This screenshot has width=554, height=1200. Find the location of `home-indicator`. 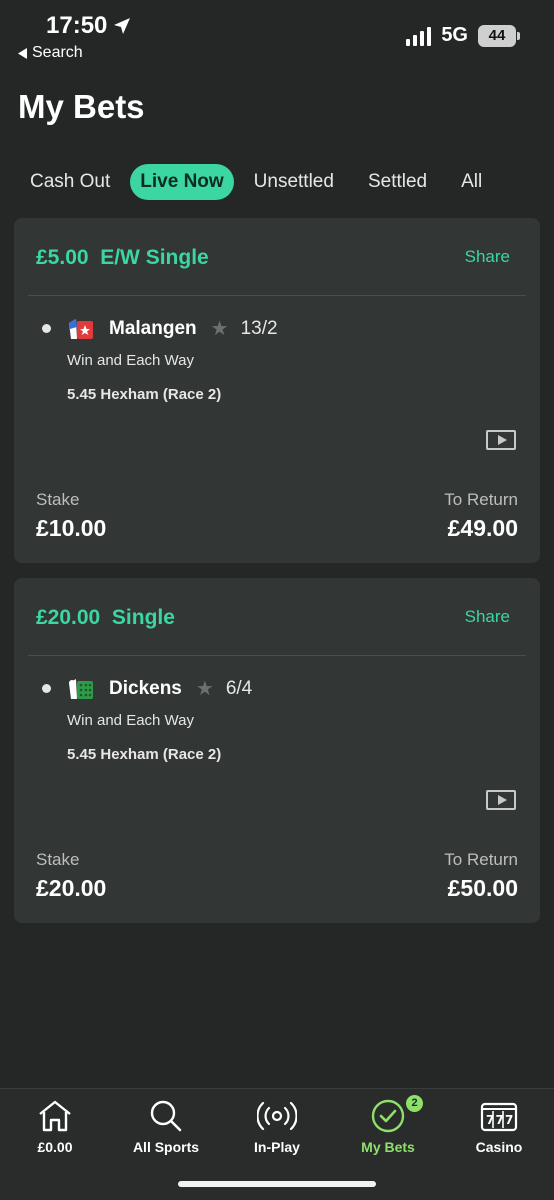

home-indicator is located at coordinates (277, 1184).